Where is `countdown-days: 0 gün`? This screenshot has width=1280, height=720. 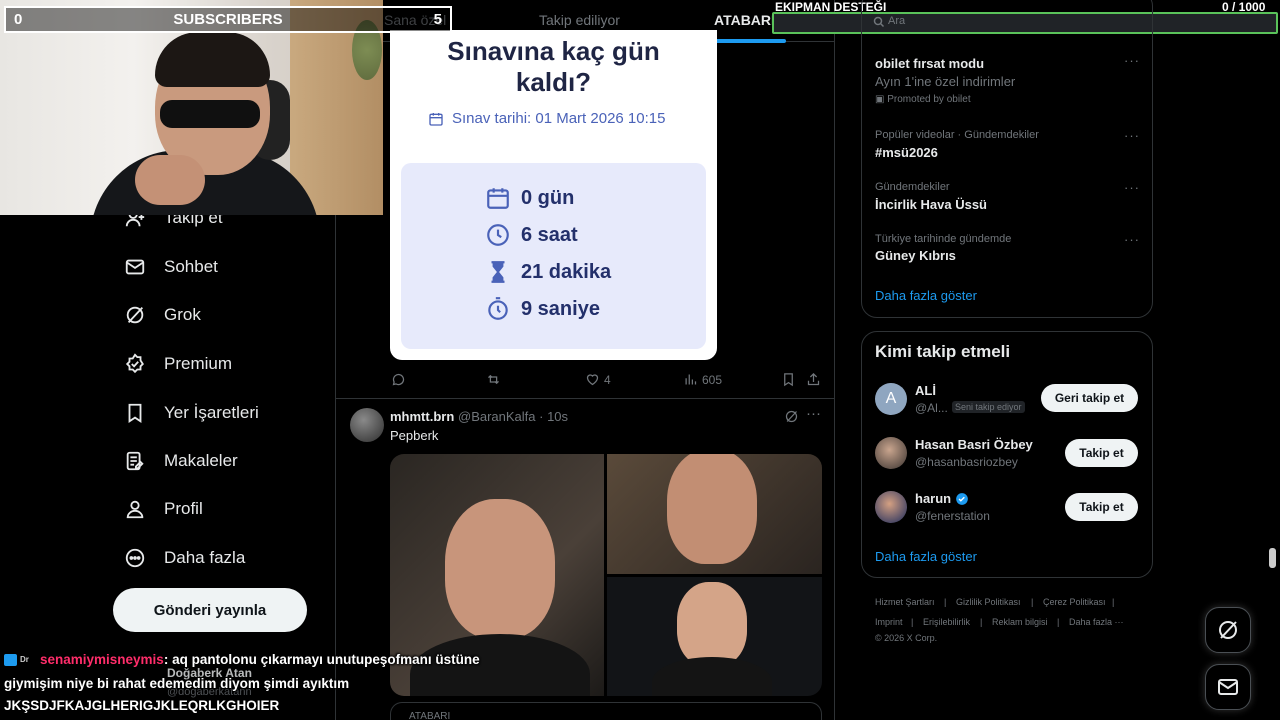 countdown-days: 0 gün is located at coordinates (529, 198).